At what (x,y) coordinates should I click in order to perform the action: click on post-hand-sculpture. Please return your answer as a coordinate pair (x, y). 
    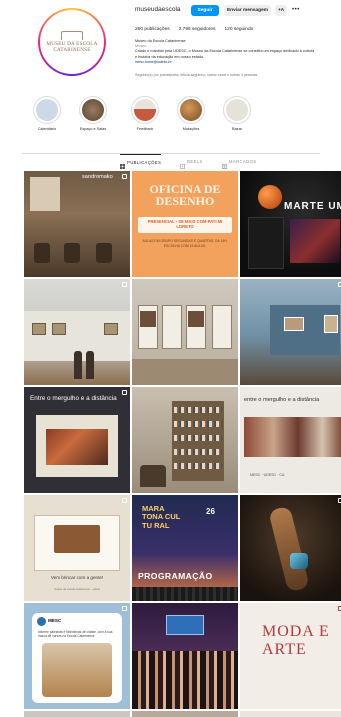
    Looking at the image, I should click on (290, 548).